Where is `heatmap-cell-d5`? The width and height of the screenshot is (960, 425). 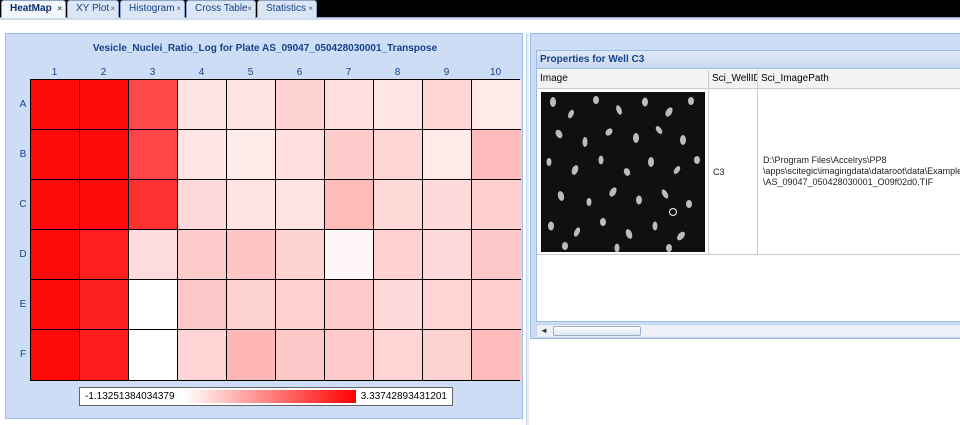 heatmap-cell-d5 is located at coordinates (251, 255).